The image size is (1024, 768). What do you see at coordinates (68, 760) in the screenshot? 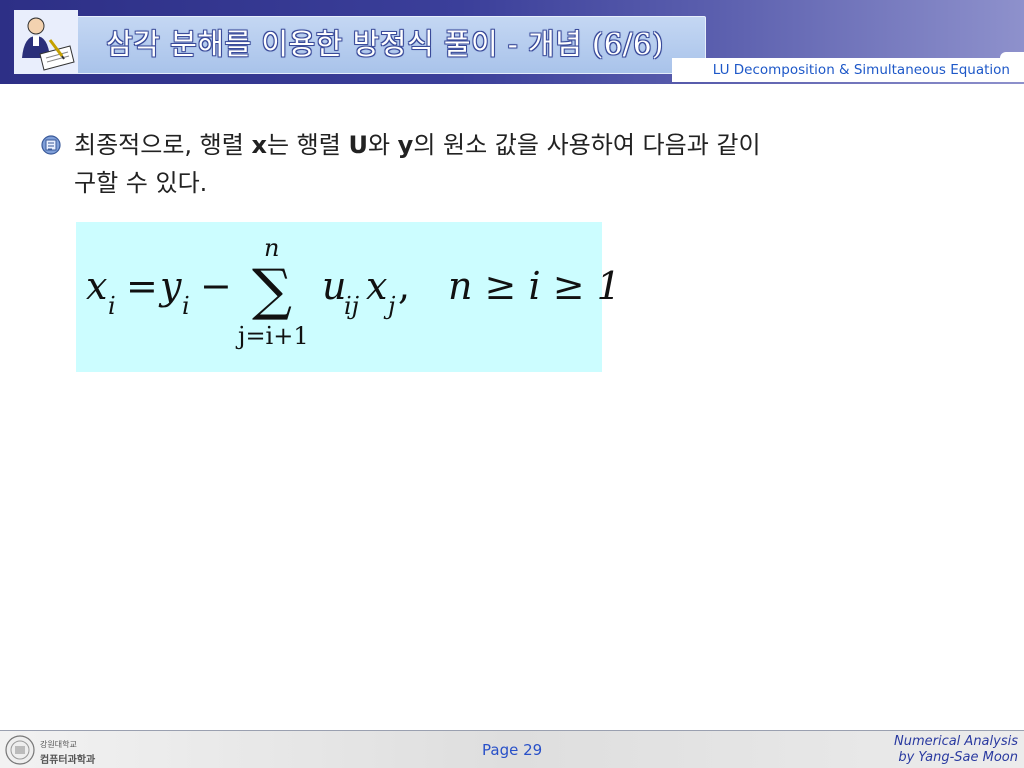
I see `footer-logo-dept: 컴퓨터과학과` at bounding box center [68, 760].